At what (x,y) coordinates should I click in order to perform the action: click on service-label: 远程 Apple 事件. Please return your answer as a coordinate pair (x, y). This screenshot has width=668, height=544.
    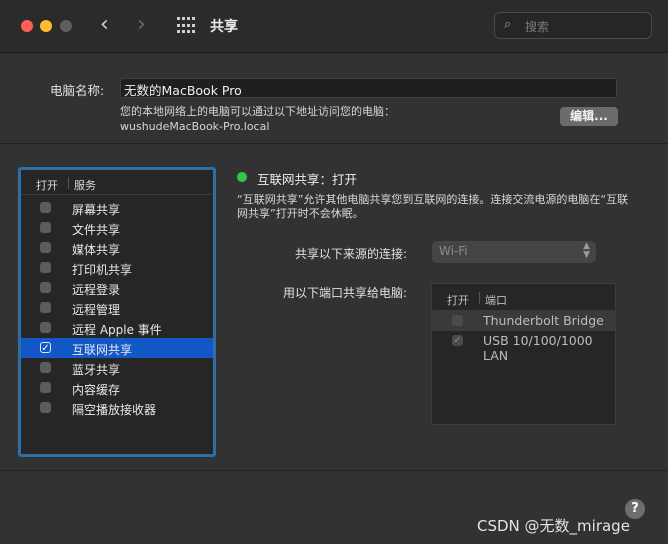
    Looking at the image, I should click on (117, 330).